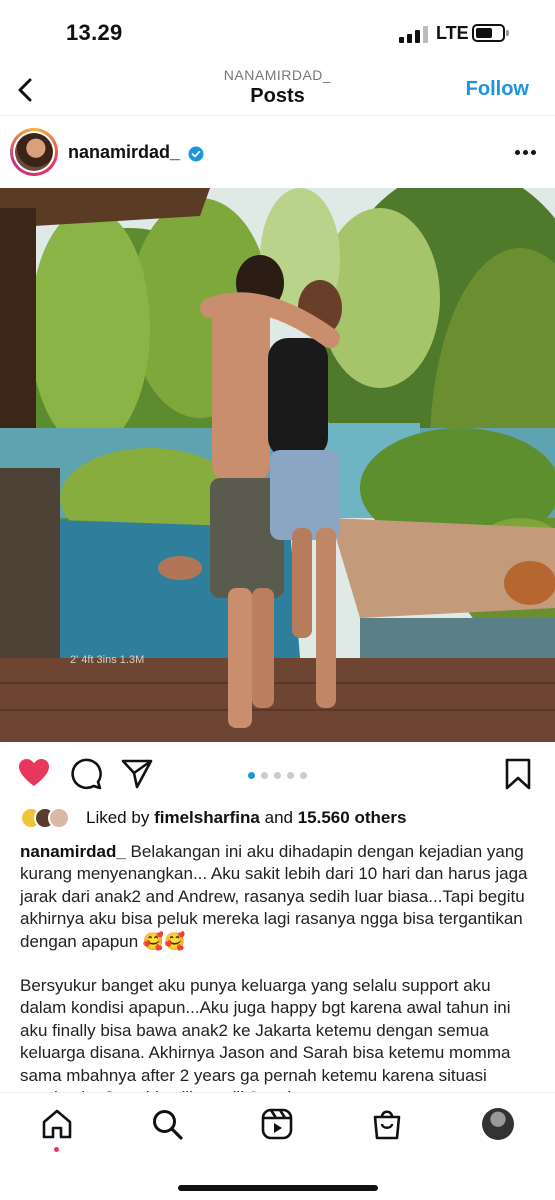 This screenshot has width=555, height=1200. What do you see at coordinates (277, 32) in the screenshot?
I see `status-bar: 13.29 LTE` at bounding box center [277, 32].